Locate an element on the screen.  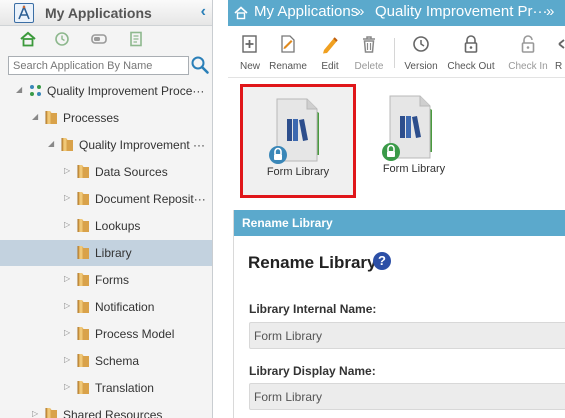
revert-button: R is located at coordinates (560, 55).